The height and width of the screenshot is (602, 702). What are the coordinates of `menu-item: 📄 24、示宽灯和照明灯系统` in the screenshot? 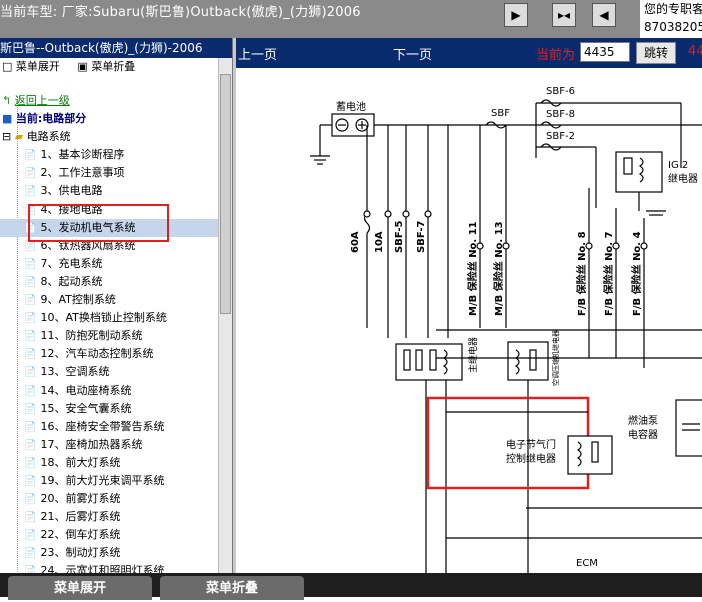 It's located at (109, 567).